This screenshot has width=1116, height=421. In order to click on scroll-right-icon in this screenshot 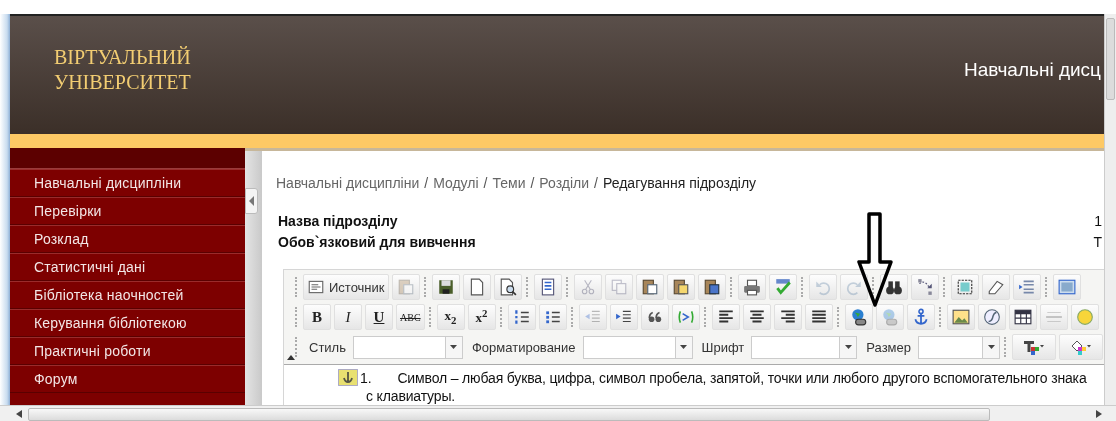, I will do `click(1099, 414)`.